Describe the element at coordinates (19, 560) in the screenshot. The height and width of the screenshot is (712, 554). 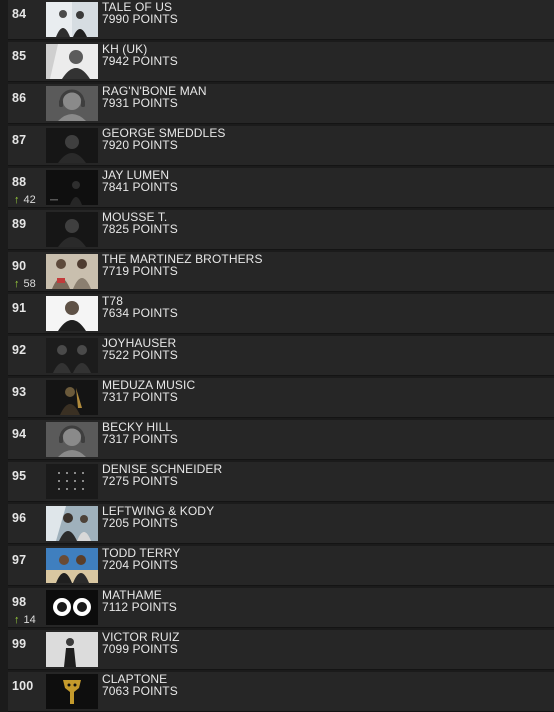
I see `rank-number: 97` at that location.